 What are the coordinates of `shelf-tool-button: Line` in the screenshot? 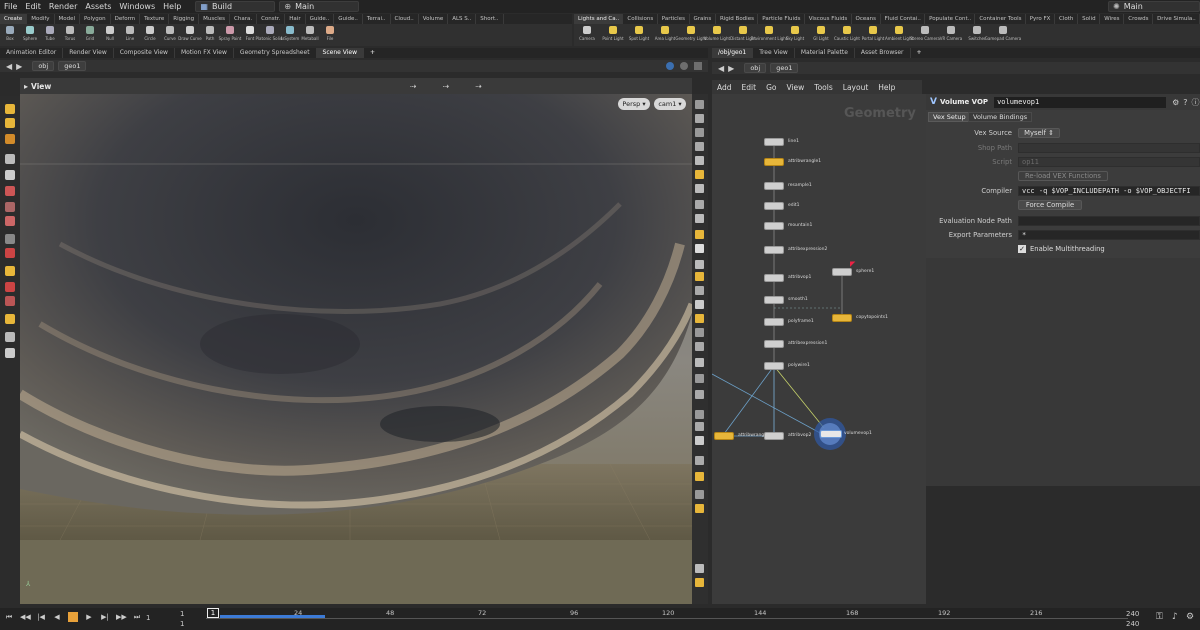 It's located at (130, 35).